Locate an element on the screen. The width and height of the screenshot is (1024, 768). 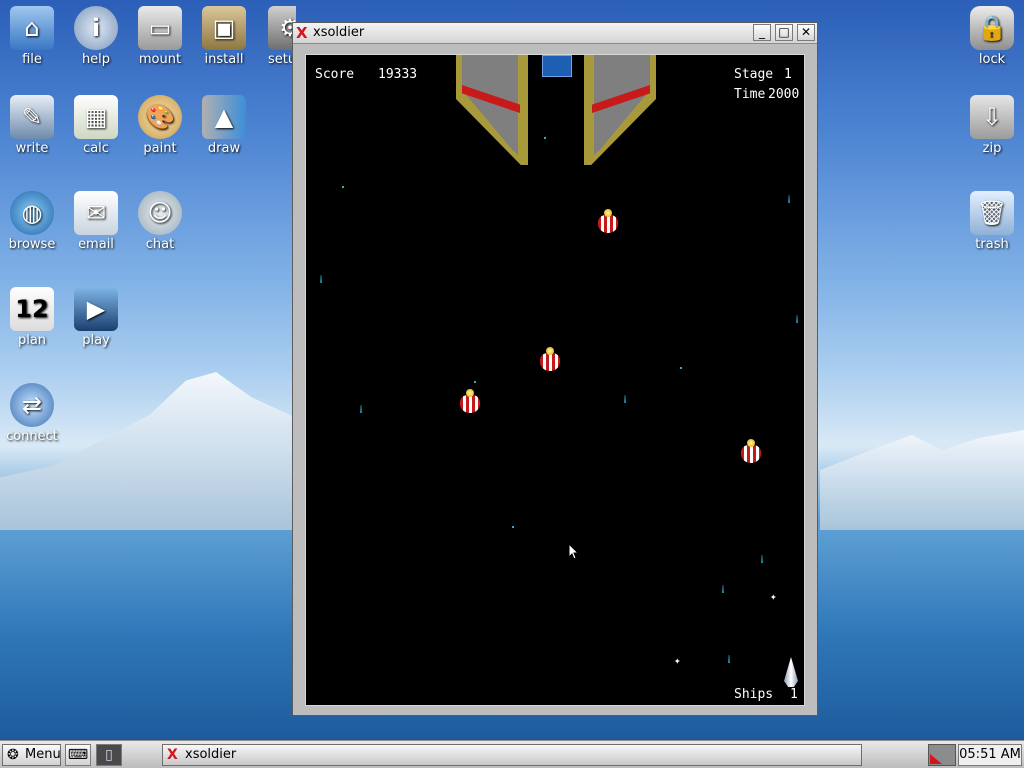
desktop-icon-chat: ☺ chat is located at coordinates (160, 221).